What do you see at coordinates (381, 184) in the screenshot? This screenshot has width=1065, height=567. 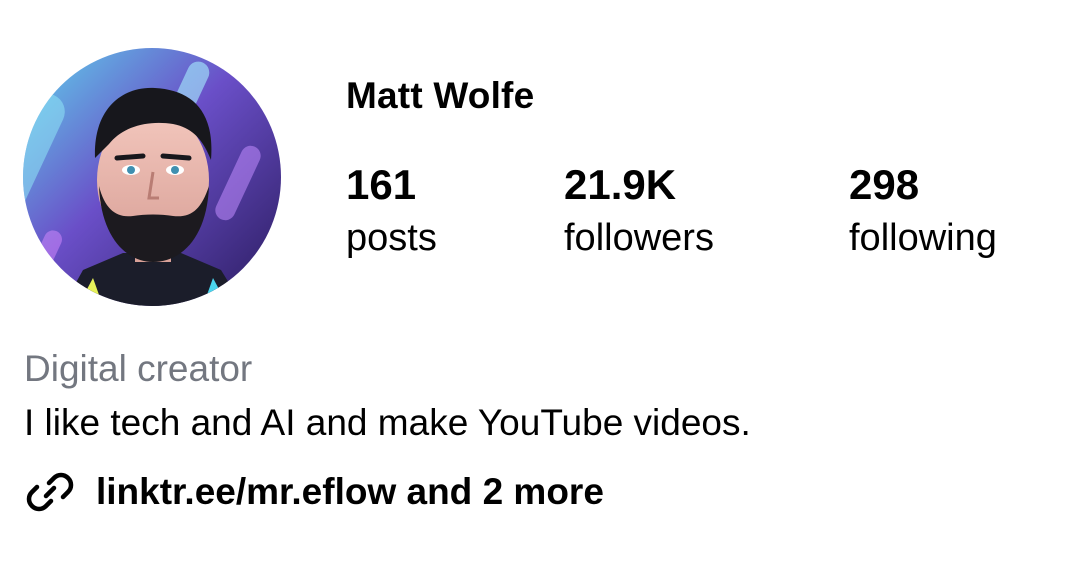 I see `posts-count: 161` at bounding box center [381, 184].